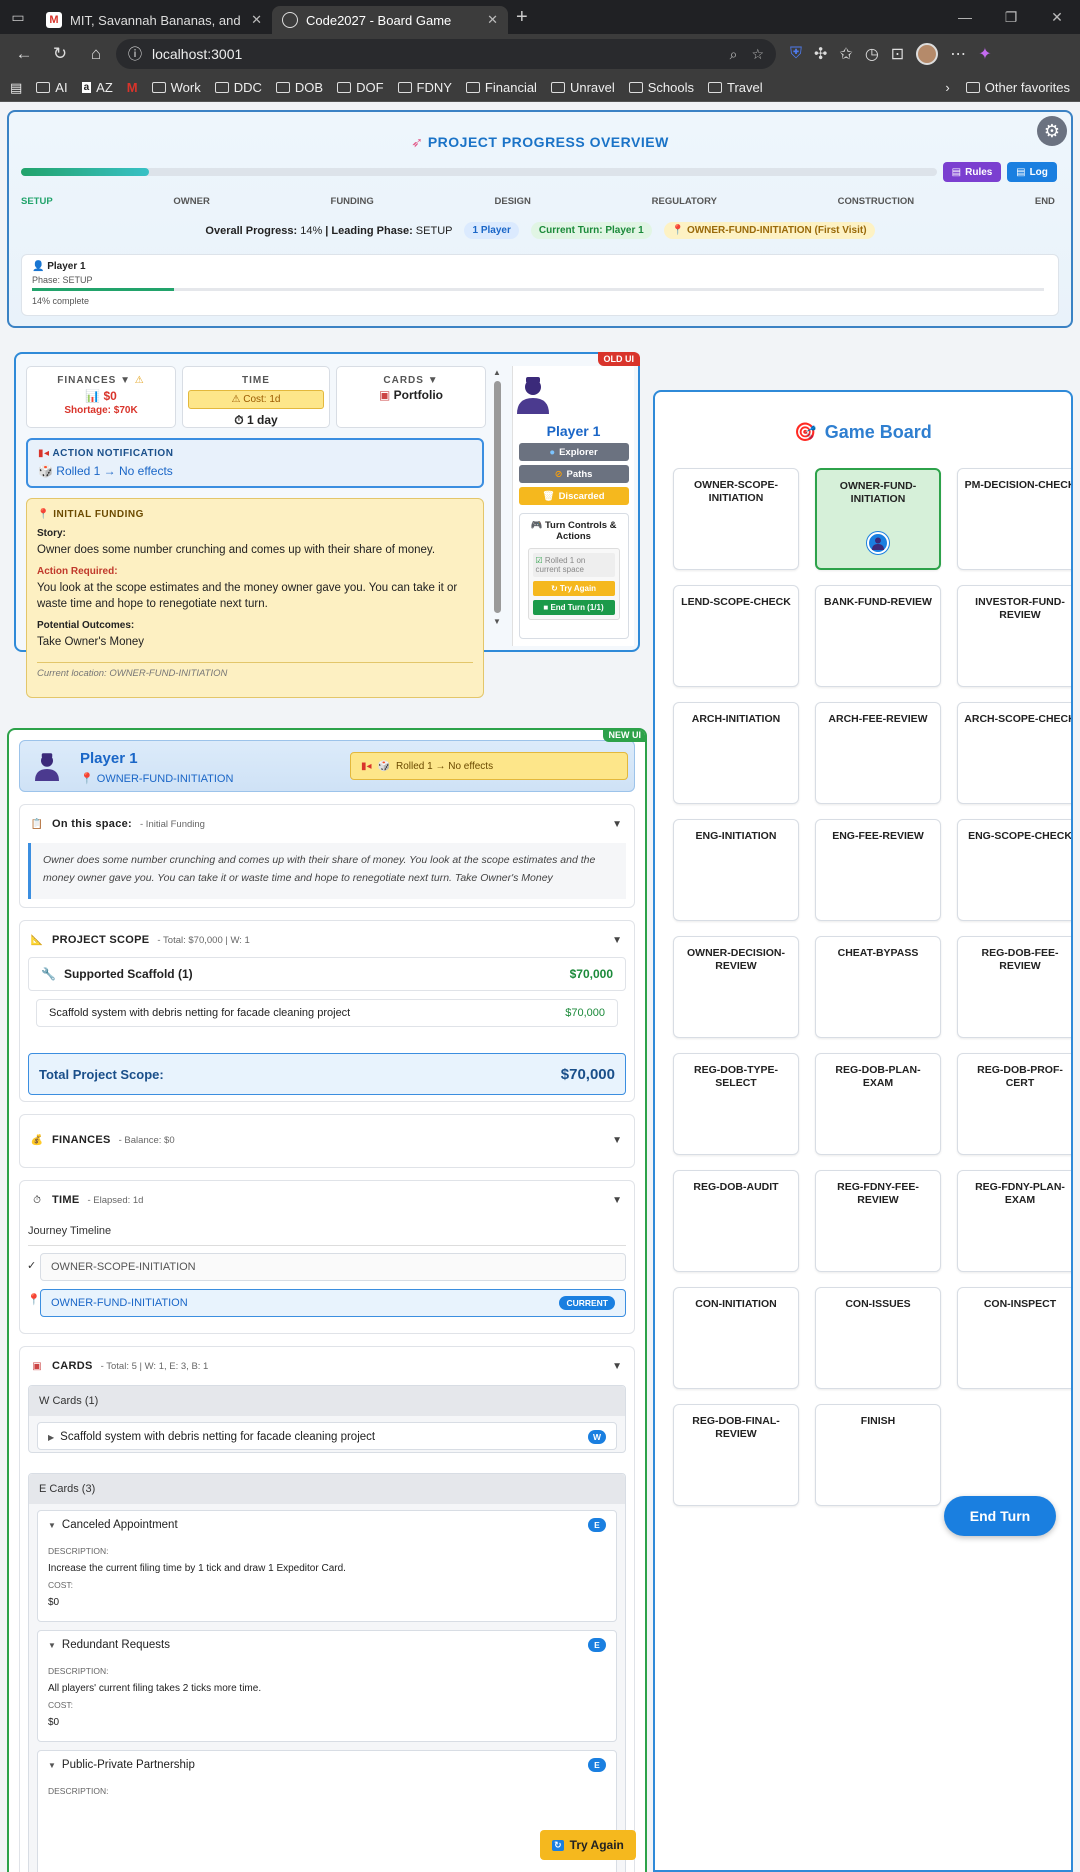 This screenshot has width=1080, height=1872. Describe the element at coordinates (965, 17) in the screenshot. I see `minimize-icon: —` at that location.